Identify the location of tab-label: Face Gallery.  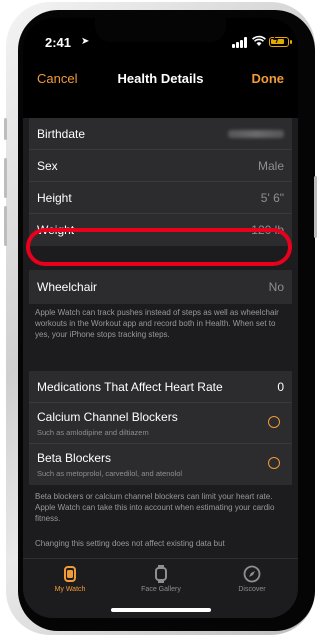
(161, 589).